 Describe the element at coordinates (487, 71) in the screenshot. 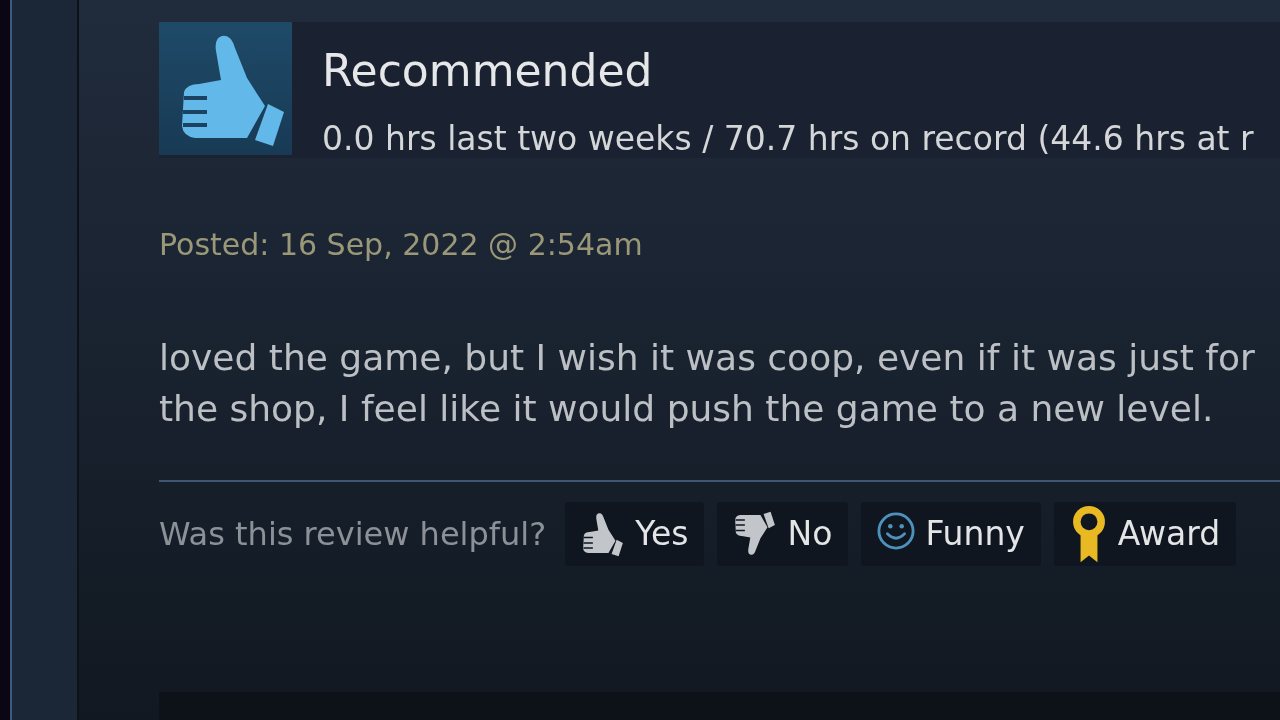

I see `review-verdict-title: Recommended` at that location.